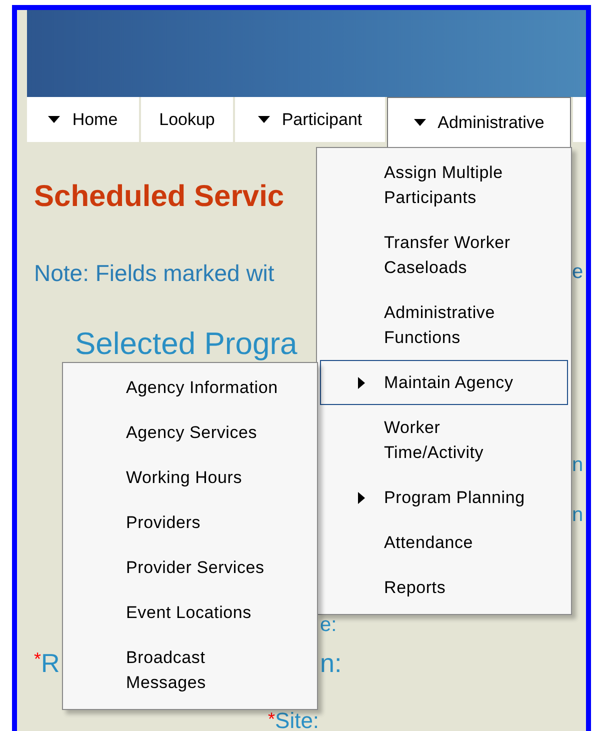  What do you see at coordinates (186, 344) in the screenshot?
I see `section-heading: Selected Progra` at bounding box center [186, 344].